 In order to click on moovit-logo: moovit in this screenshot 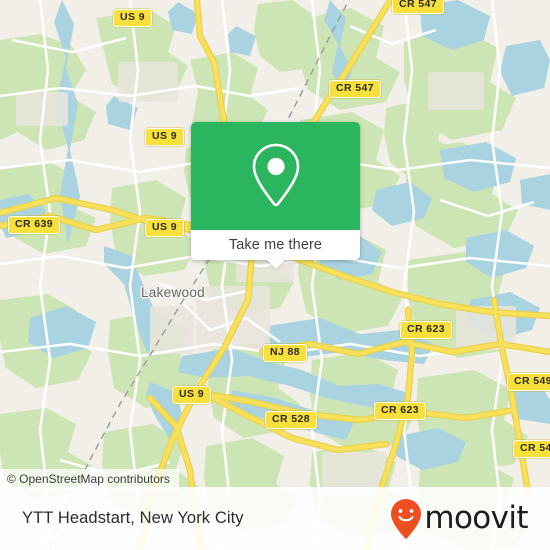, I will do `click(459, 519)`.